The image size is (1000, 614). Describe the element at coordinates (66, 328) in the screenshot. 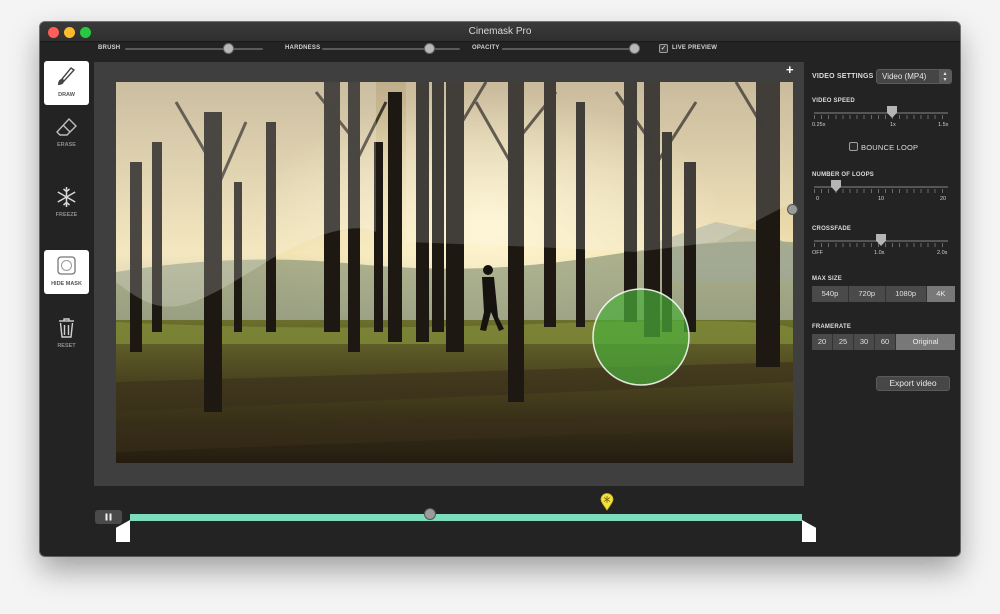

I see `trash-icon` at that location.